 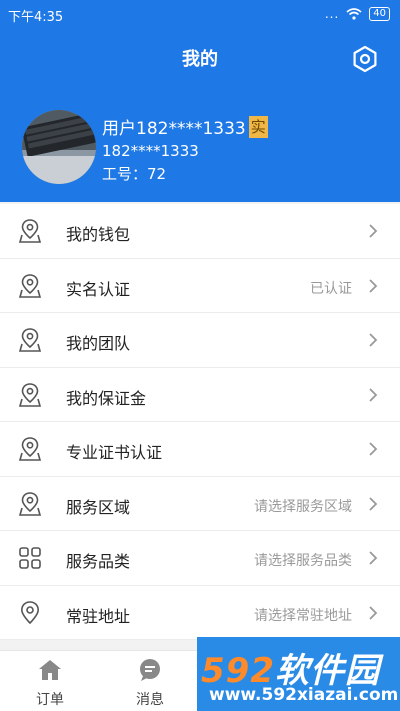 What do you see at coordinates (98, 289) in the screenshot?
I see `menu-item-label: 实名认证` at bounding box center [98, 289].